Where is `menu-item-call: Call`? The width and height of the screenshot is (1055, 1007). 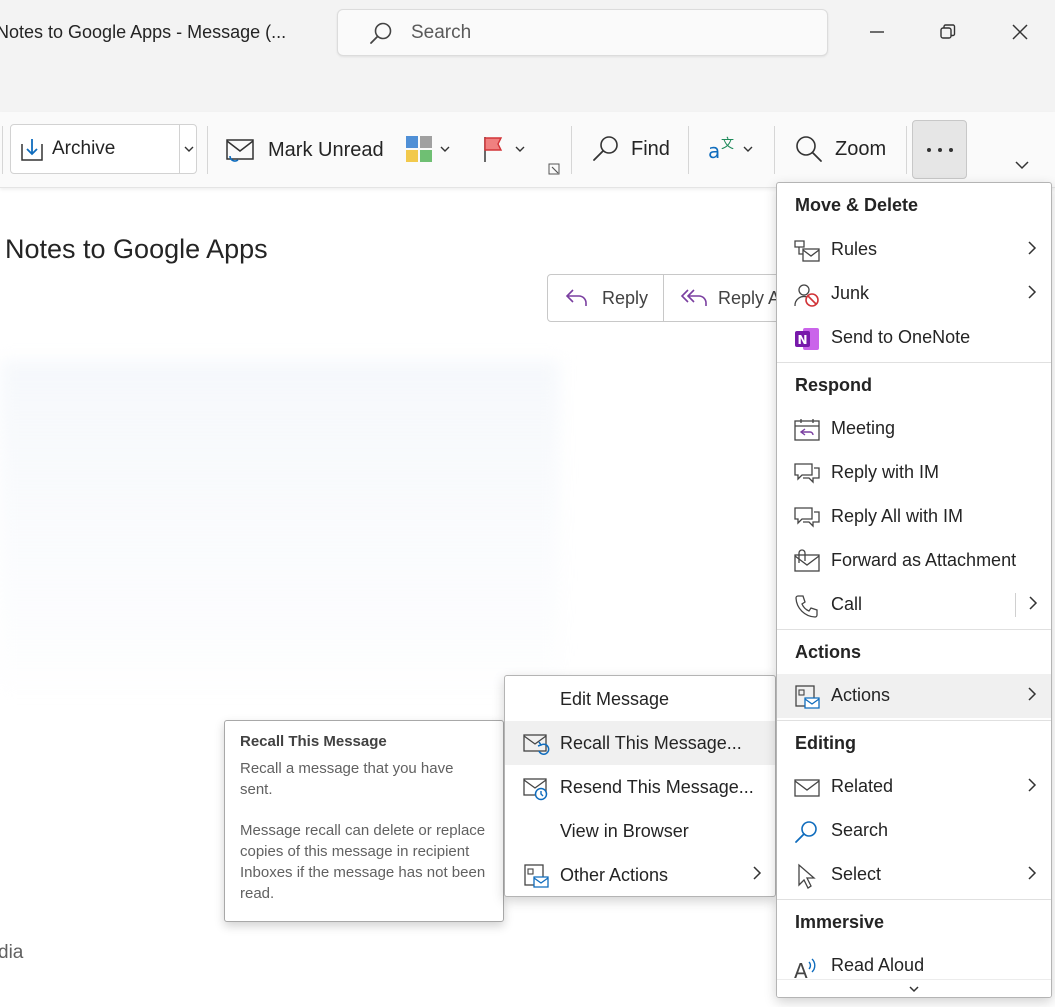
menu-item-call: Call is located at coordinates (914, 605).